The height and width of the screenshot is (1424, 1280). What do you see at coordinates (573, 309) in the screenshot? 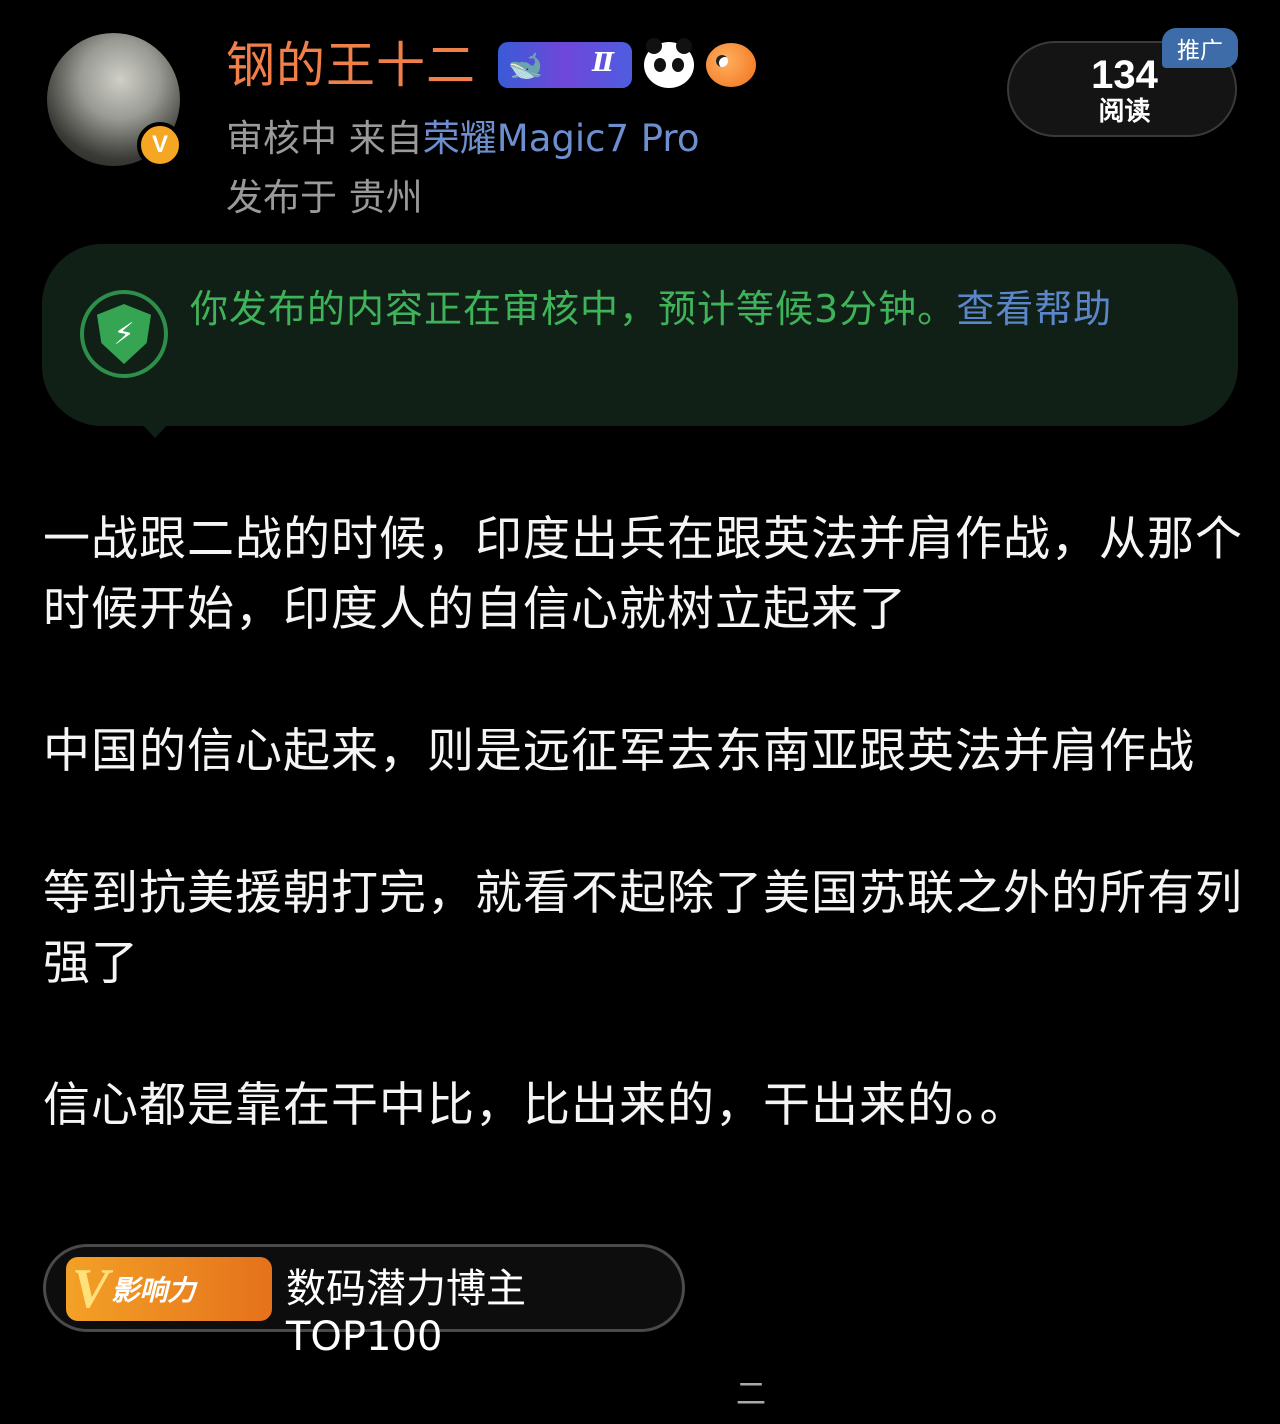
I see `review-message: 你发布的内容正在审核中，预计等候3分钟。` at bounding box center [573, 309].